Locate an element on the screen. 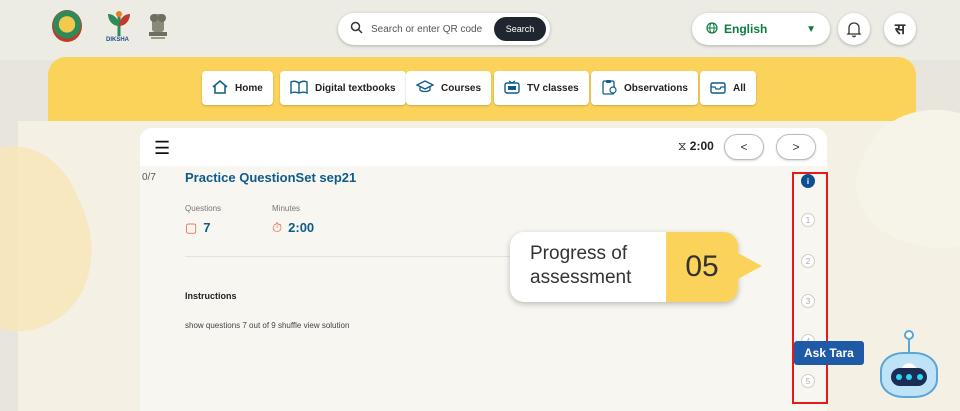  search-icon is located at coordinates (356, 29).